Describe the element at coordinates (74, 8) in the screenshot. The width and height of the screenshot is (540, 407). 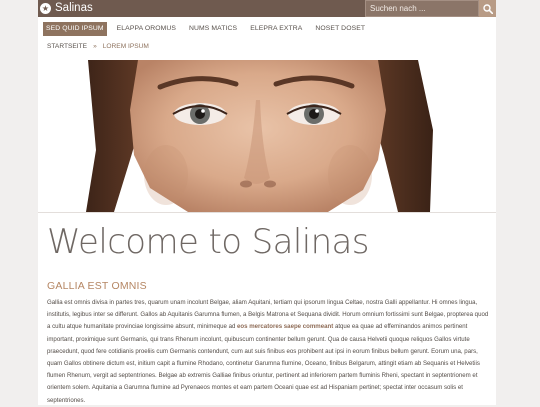
I see `site-title: Salinas` at that location.